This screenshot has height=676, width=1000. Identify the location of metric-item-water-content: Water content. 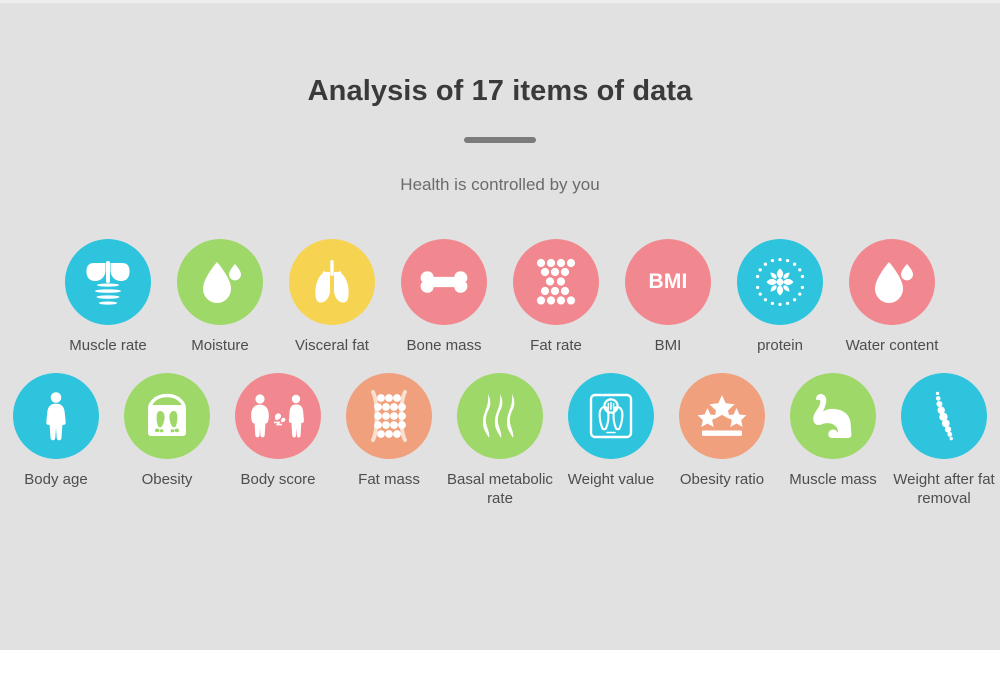
(892, 297).